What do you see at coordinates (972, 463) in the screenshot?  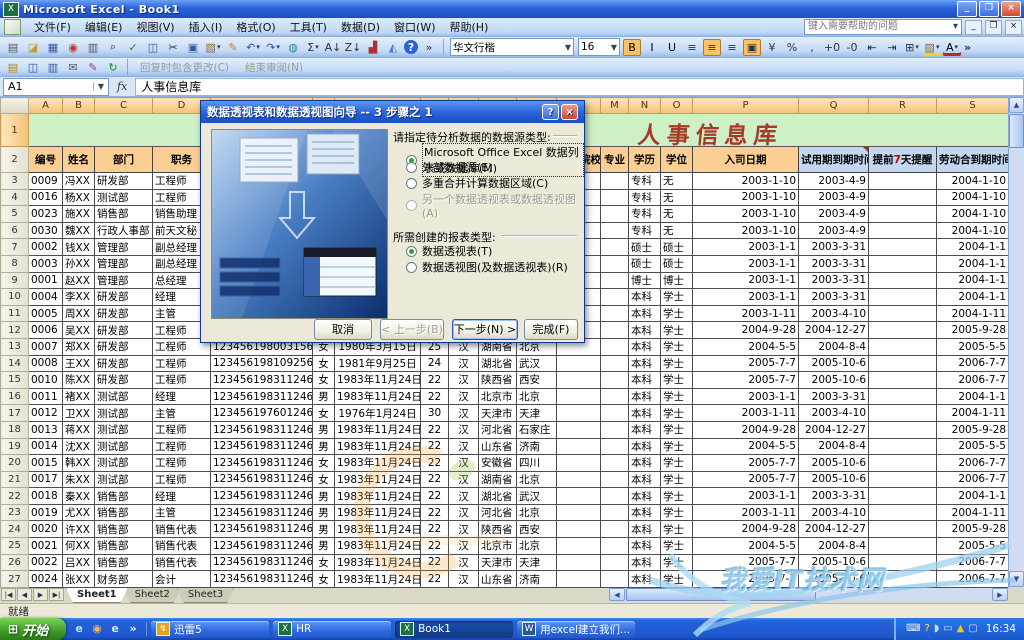 I see `cell: 2006-7-7` at bounding box center [972, 463].